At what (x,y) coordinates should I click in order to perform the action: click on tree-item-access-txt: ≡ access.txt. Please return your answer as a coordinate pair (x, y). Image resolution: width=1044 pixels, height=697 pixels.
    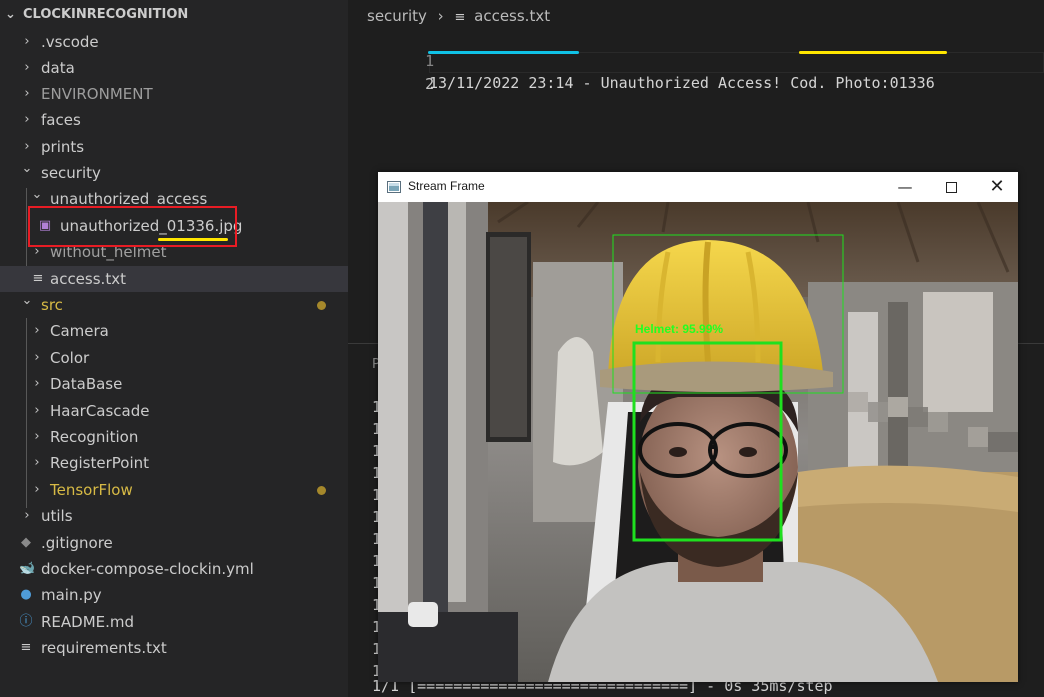
    Looking at the image, I should click on (174, 279).